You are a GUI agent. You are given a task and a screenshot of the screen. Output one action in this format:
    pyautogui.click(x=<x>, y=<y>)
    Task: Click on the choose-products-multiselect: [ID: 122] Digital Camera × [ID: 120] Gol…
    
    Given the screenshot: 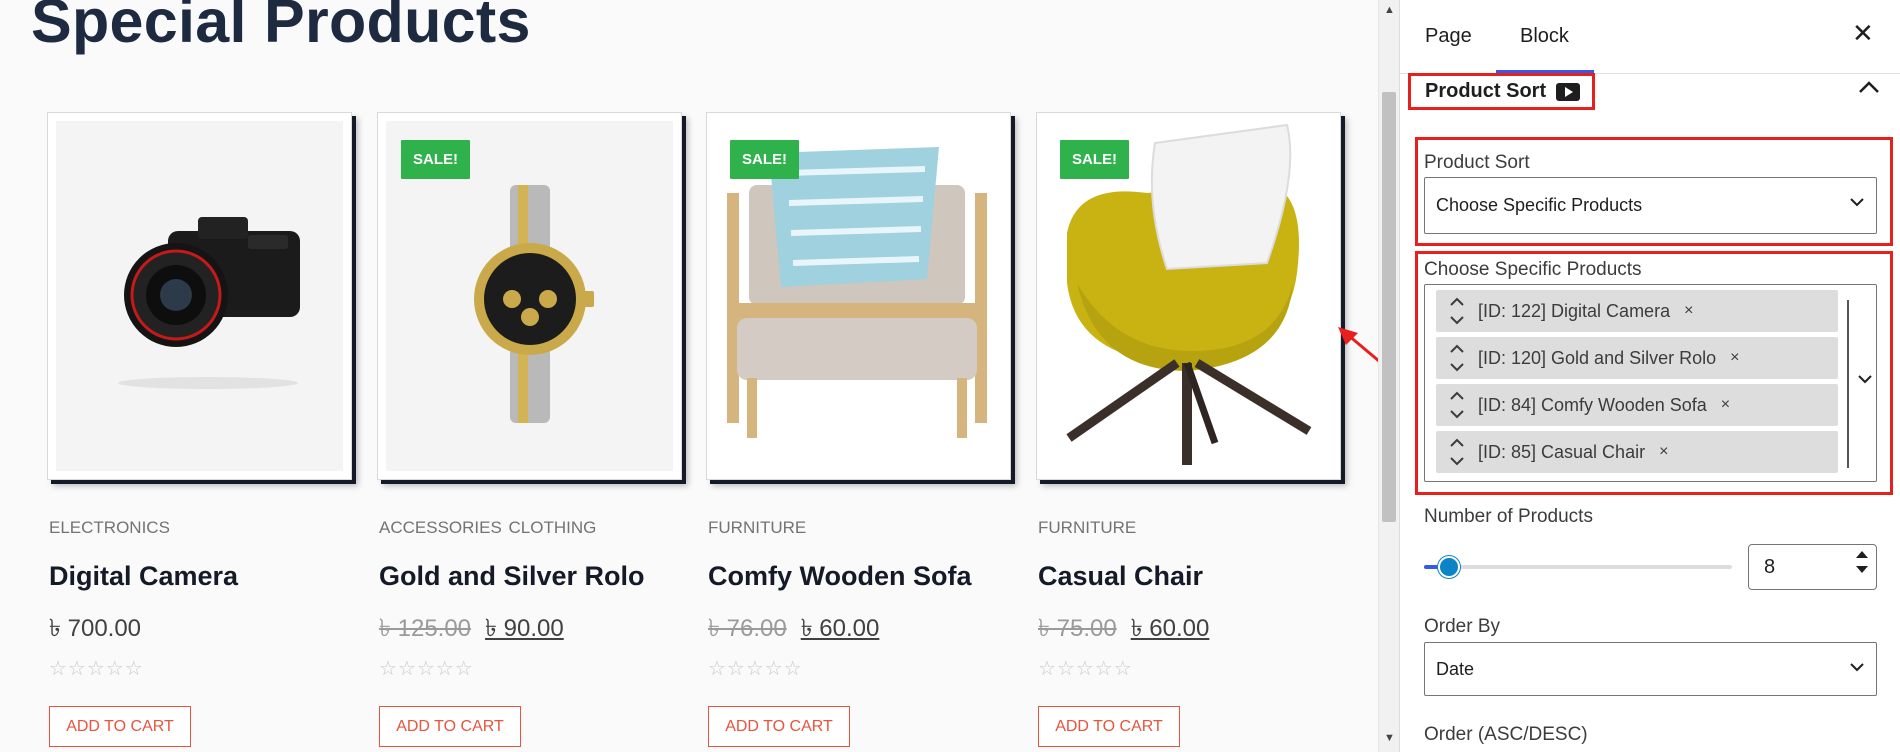 What is the action you would take?
    pyautogui.click(x=1650, y=383)
    